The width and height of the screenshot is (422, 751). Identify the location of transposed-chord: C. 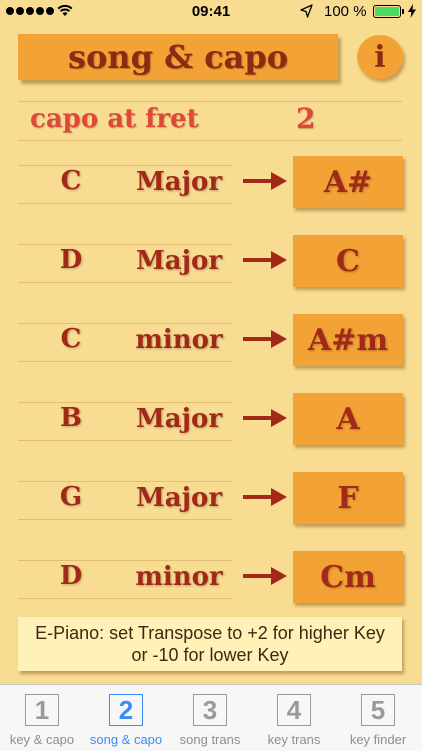
(348, 261).